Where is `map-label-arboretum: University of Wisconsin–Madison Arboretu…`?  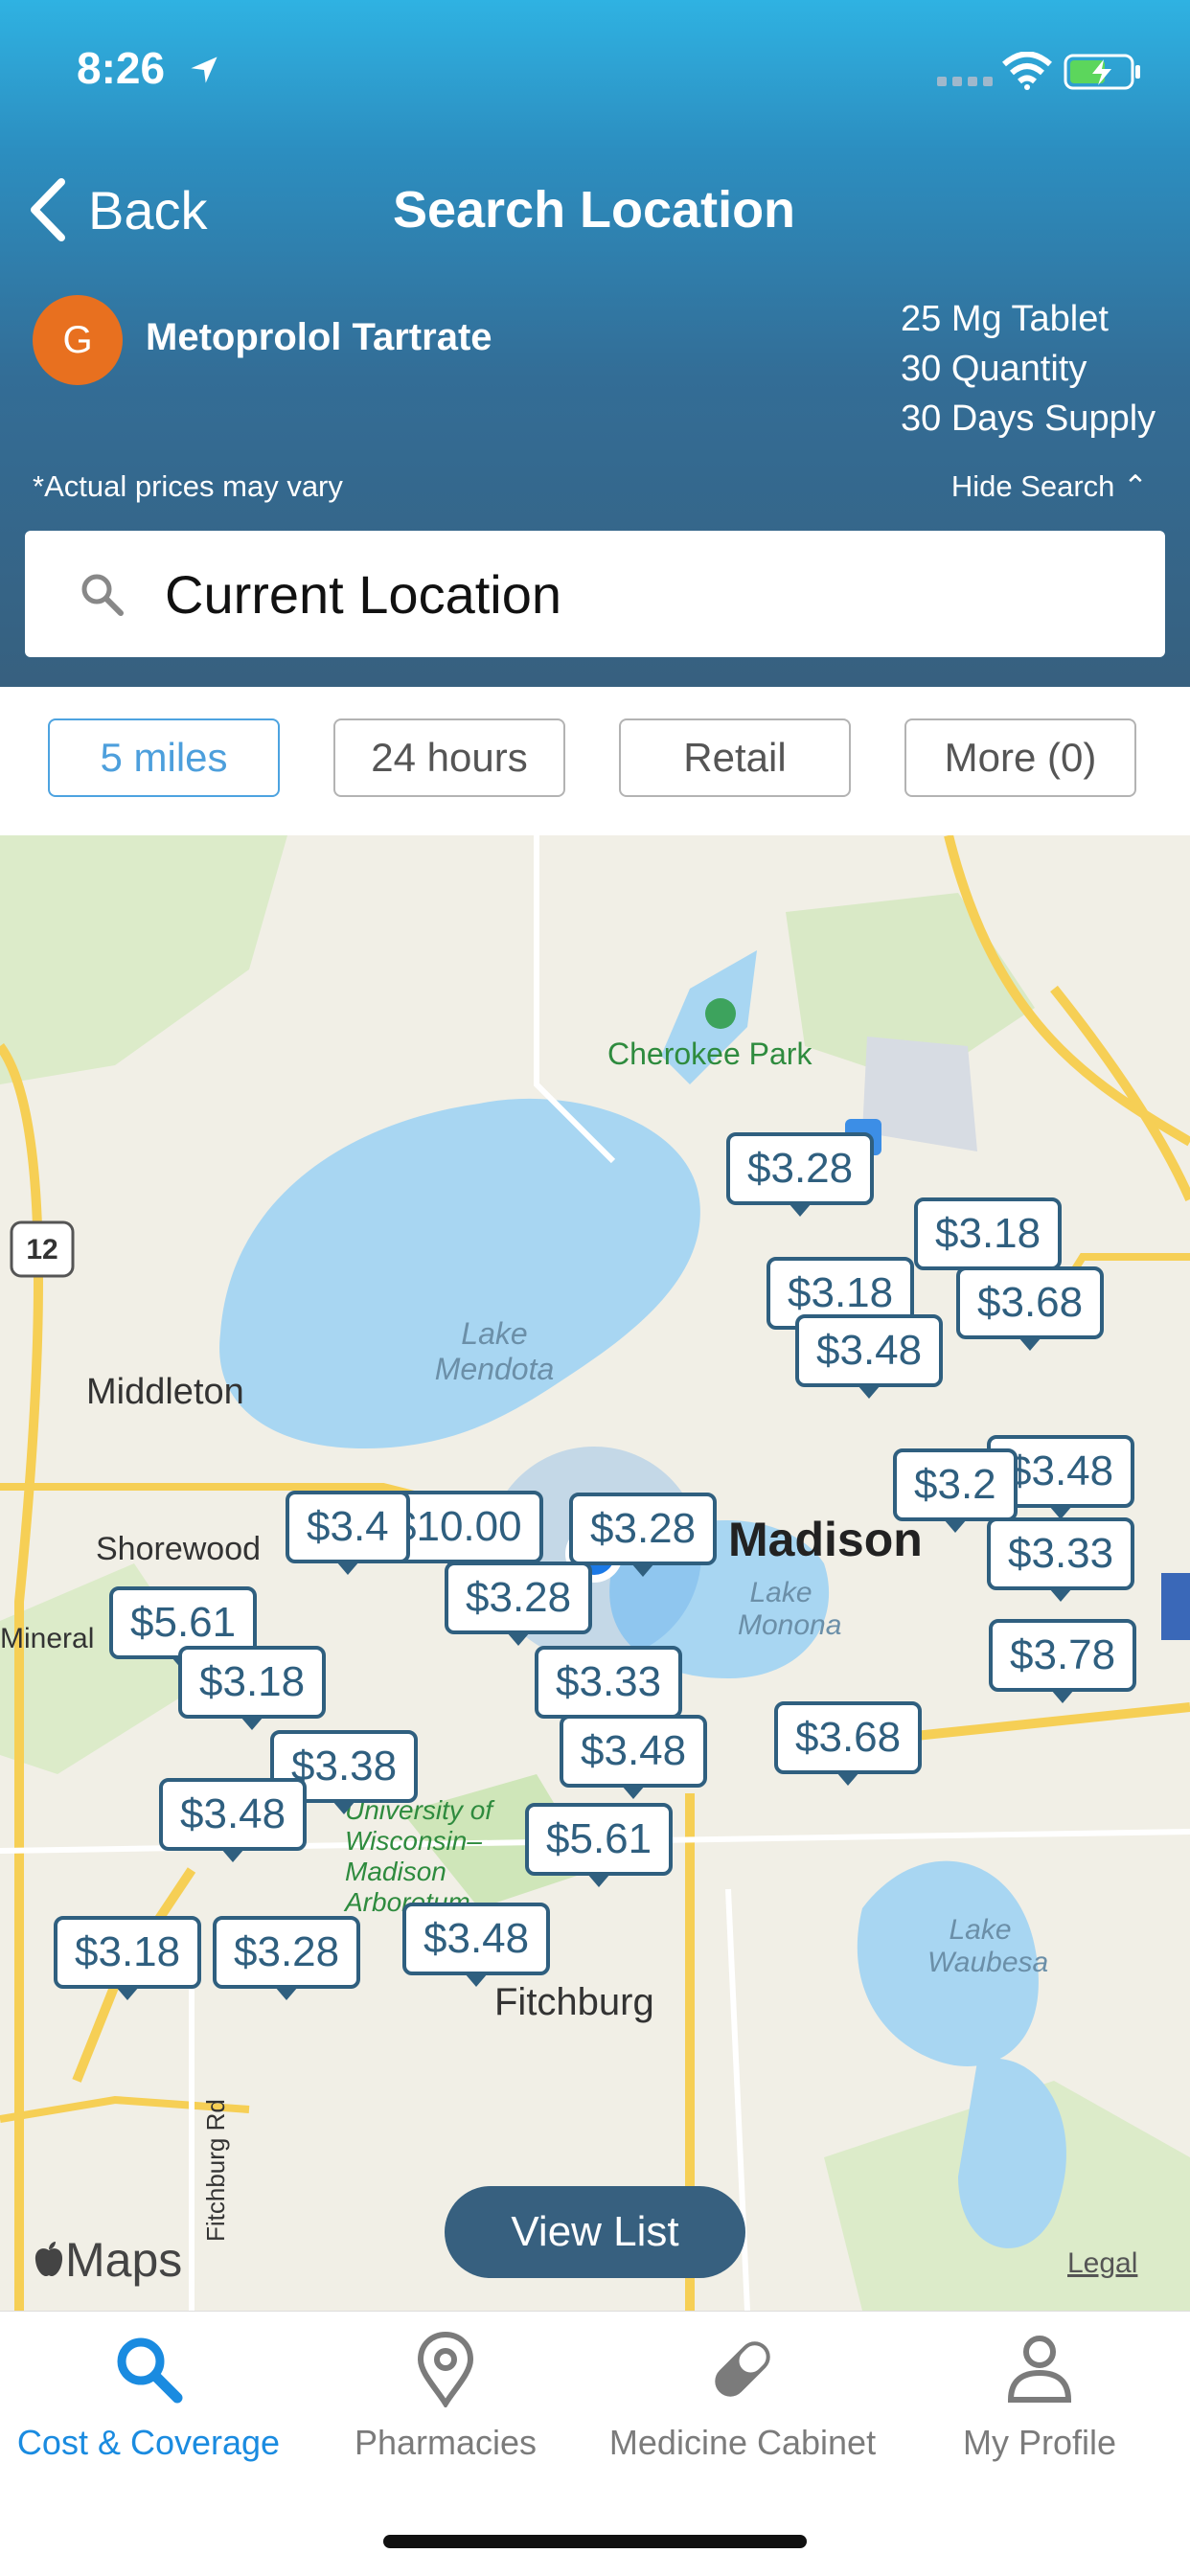
map-label-arboretum: University of Wisconsin–Madison Arboretu… is located at coordinates (419, 1856).